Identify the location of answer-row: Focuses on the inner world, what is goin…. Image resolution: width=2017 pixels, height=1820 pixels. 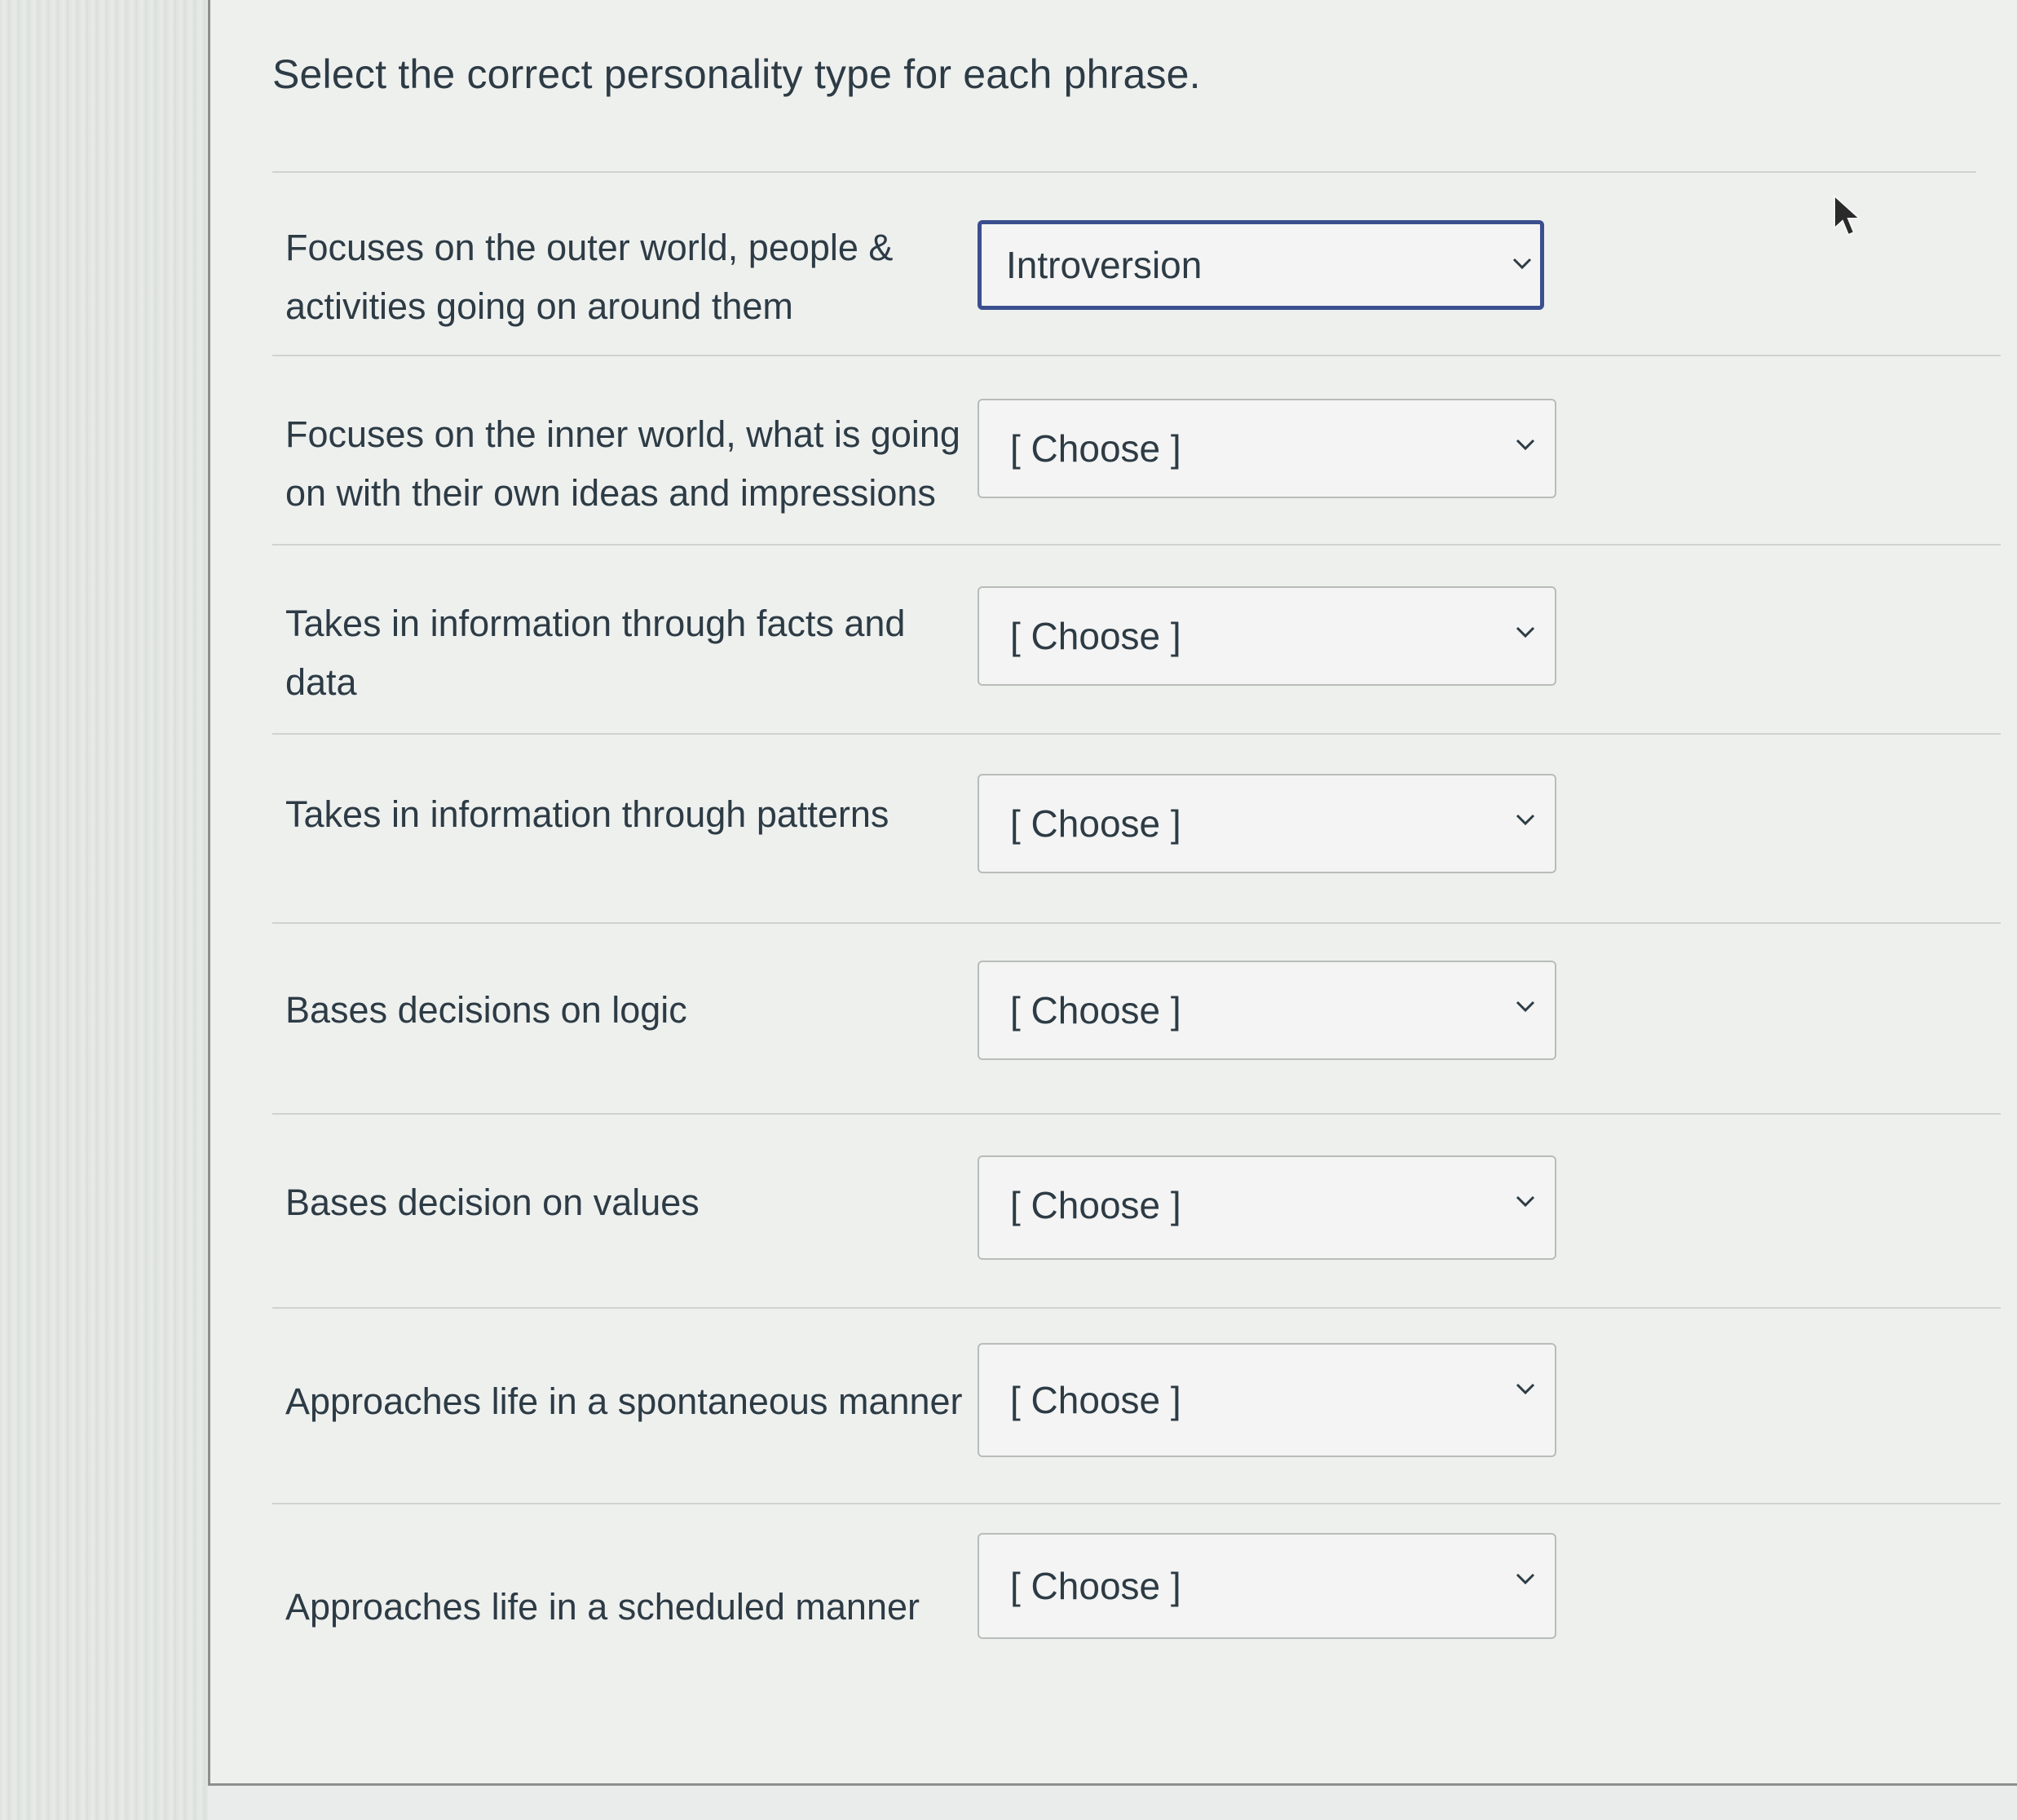
(1136, 451).